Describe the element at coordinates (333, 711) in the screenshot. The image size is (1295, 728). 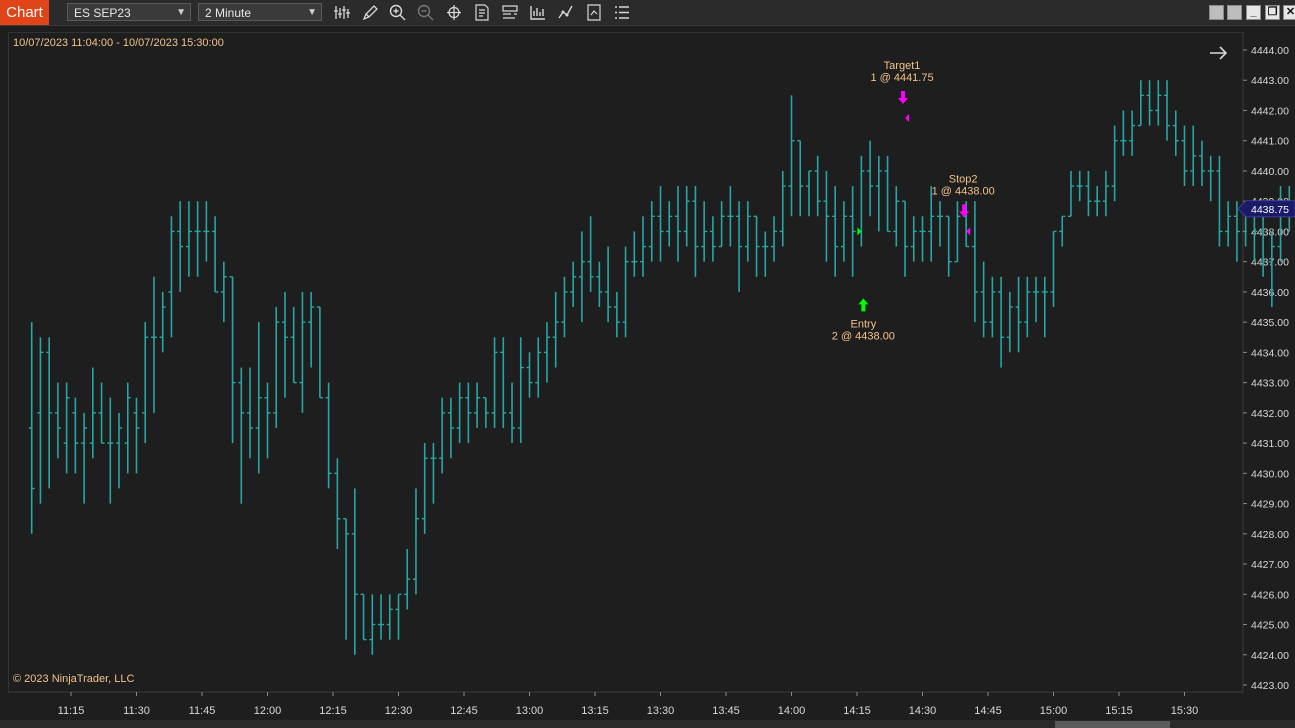
I see `time-tick-label: 12:15` at that location.